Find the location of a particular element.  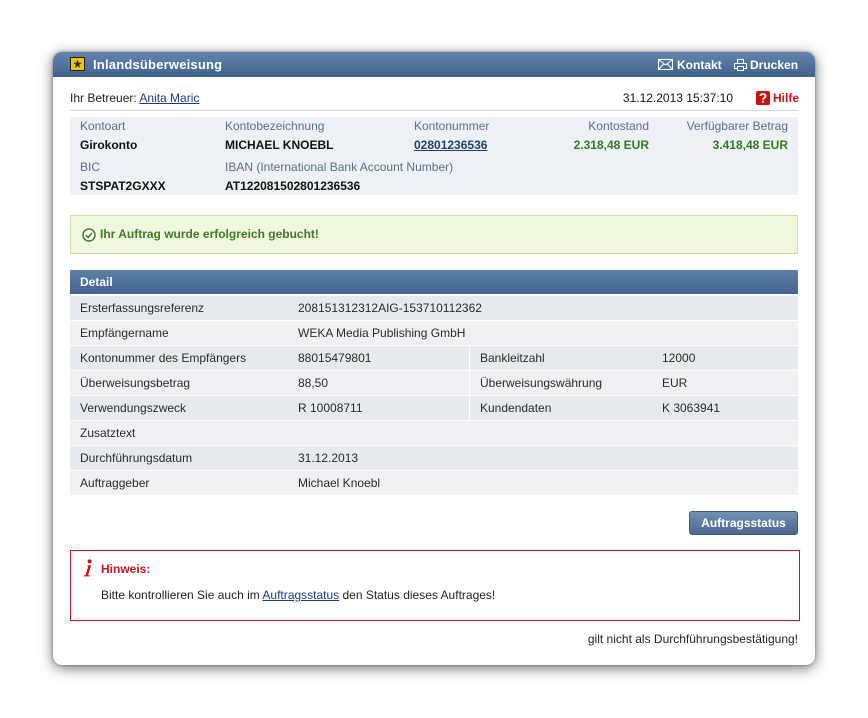

notice-title: Hinweis: is located at coordinates (126, 569).